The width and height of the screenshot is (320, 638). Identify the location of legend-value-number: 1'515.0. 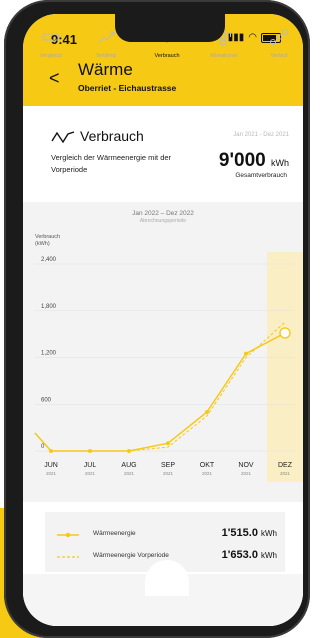
(239, 533).